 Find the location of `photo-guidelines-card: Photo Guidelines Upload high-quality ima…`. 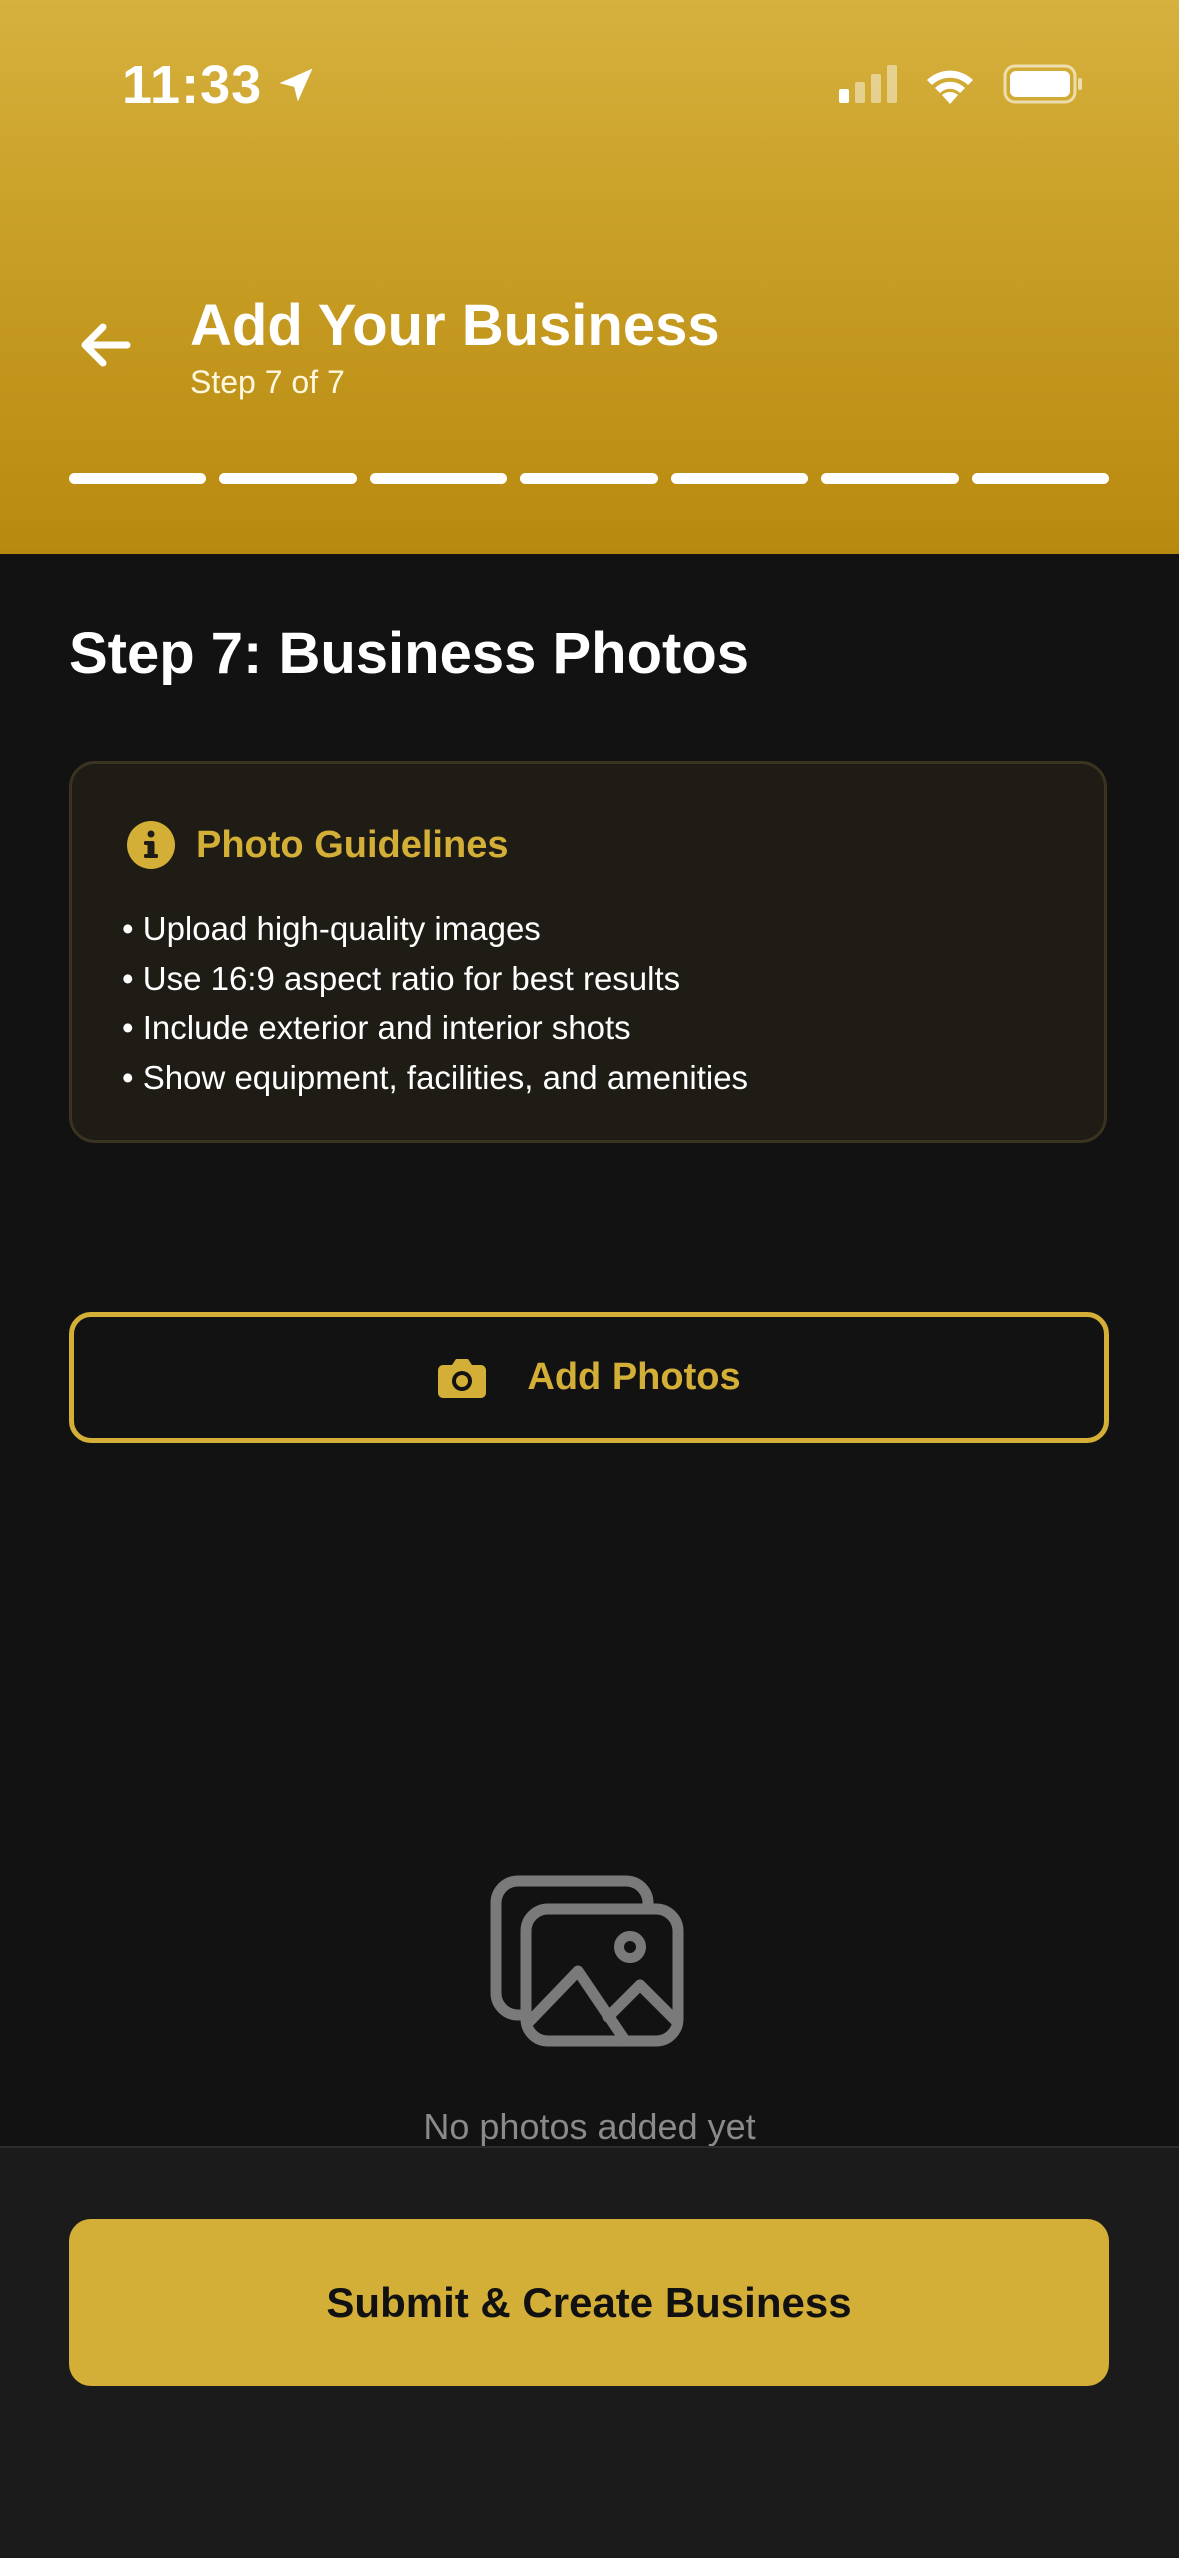

photo-guidelines-card: Photo Guidelines Upload high-quality ima… is located at coordinates (588, 952).